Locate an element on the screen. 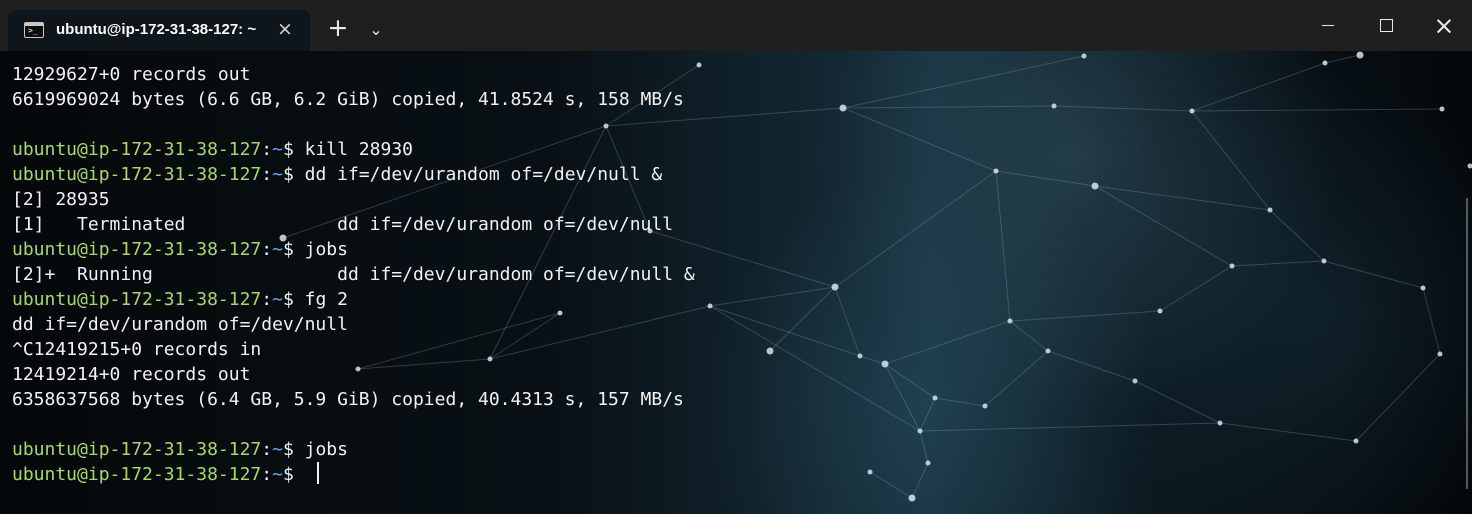 The height and width of the screenshot is (514, 1472). output-line: 12419214+0 records out is located at coordinates (131, 374).